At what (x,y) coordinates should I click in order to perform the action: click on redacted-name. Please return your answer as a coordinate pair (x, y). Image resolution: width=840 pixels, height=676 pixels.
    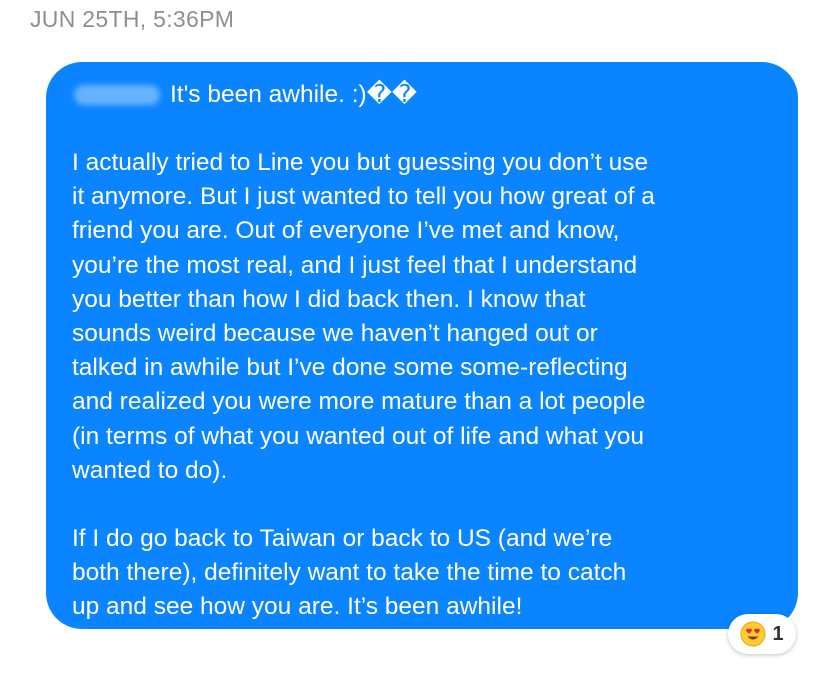
    Looking at the image, I should click on (117, 95).